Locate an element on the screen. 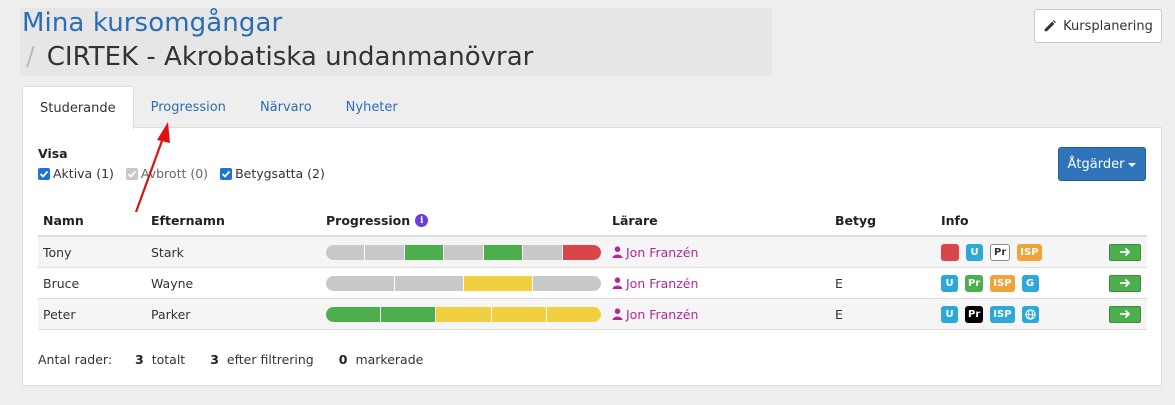 Image resolution: width=1175 pixels, height=405 pixels. filter-avbrott: Avbrott (0) is located at coordinates (167, 173).